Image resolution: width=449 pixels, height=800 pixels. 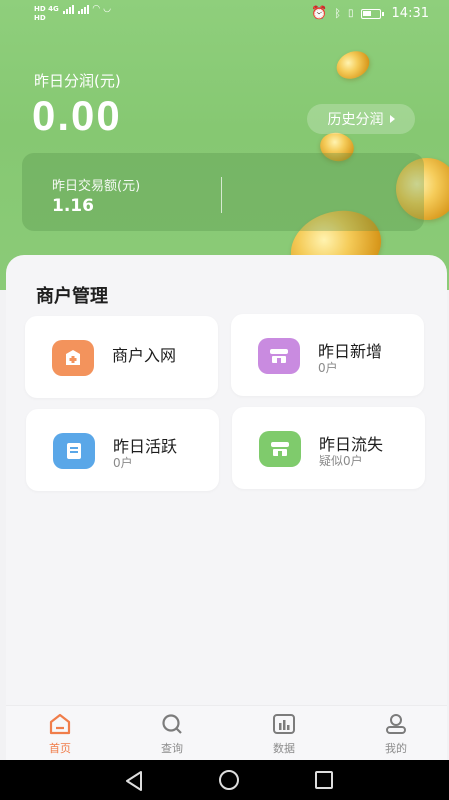 What do you see at coordinates (284, 748) in the screenshot?
I see `nav-label: 数据` at bounding box center [284, 748].